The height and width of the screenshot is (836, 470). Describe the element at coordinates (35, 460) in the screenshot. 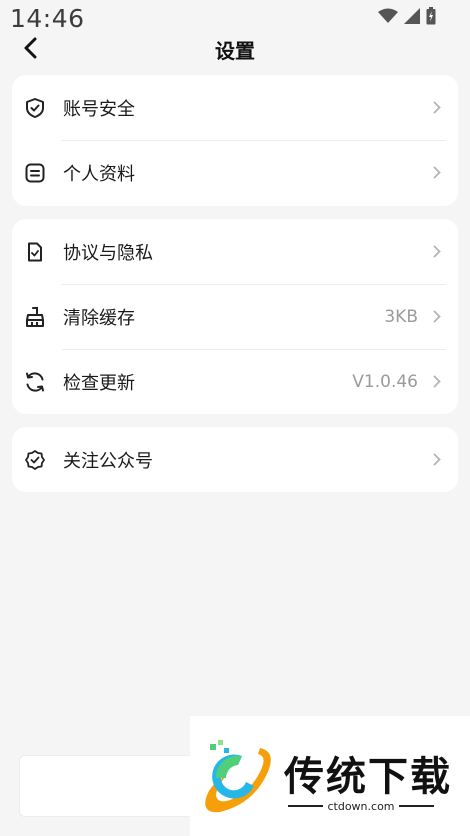

I see `badge-check-icon` at that location.